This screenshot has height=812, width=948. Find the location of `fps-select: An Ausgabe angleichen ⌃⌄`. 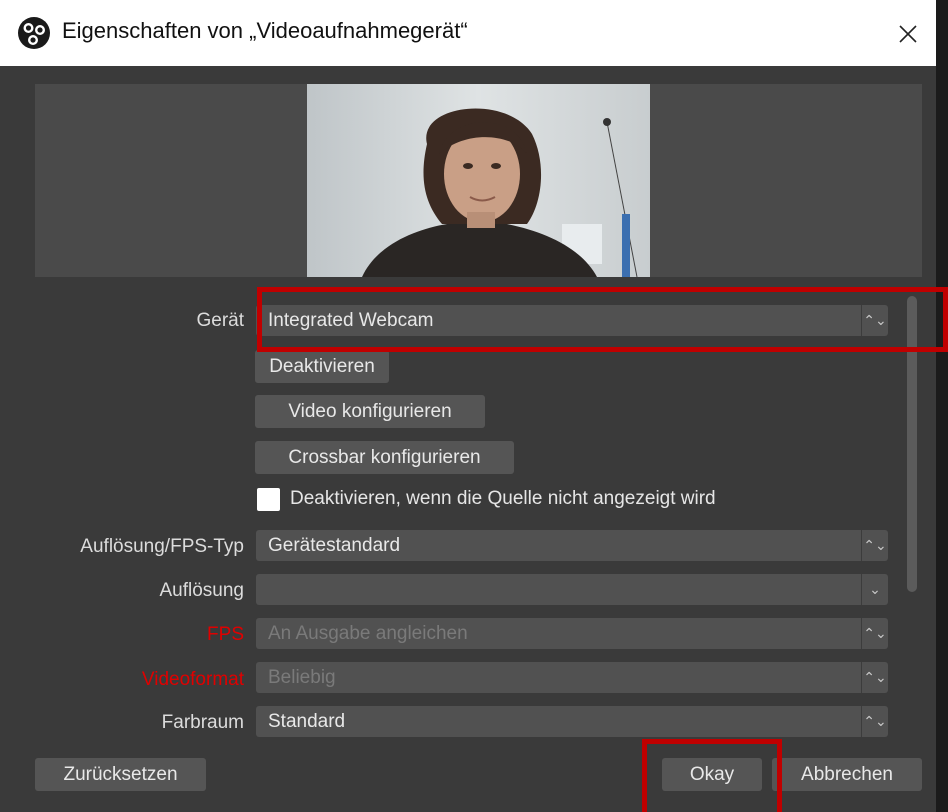

fps-select: An Ausgabe angleichen ⌃⌄ is located at coordinates (572, 633).